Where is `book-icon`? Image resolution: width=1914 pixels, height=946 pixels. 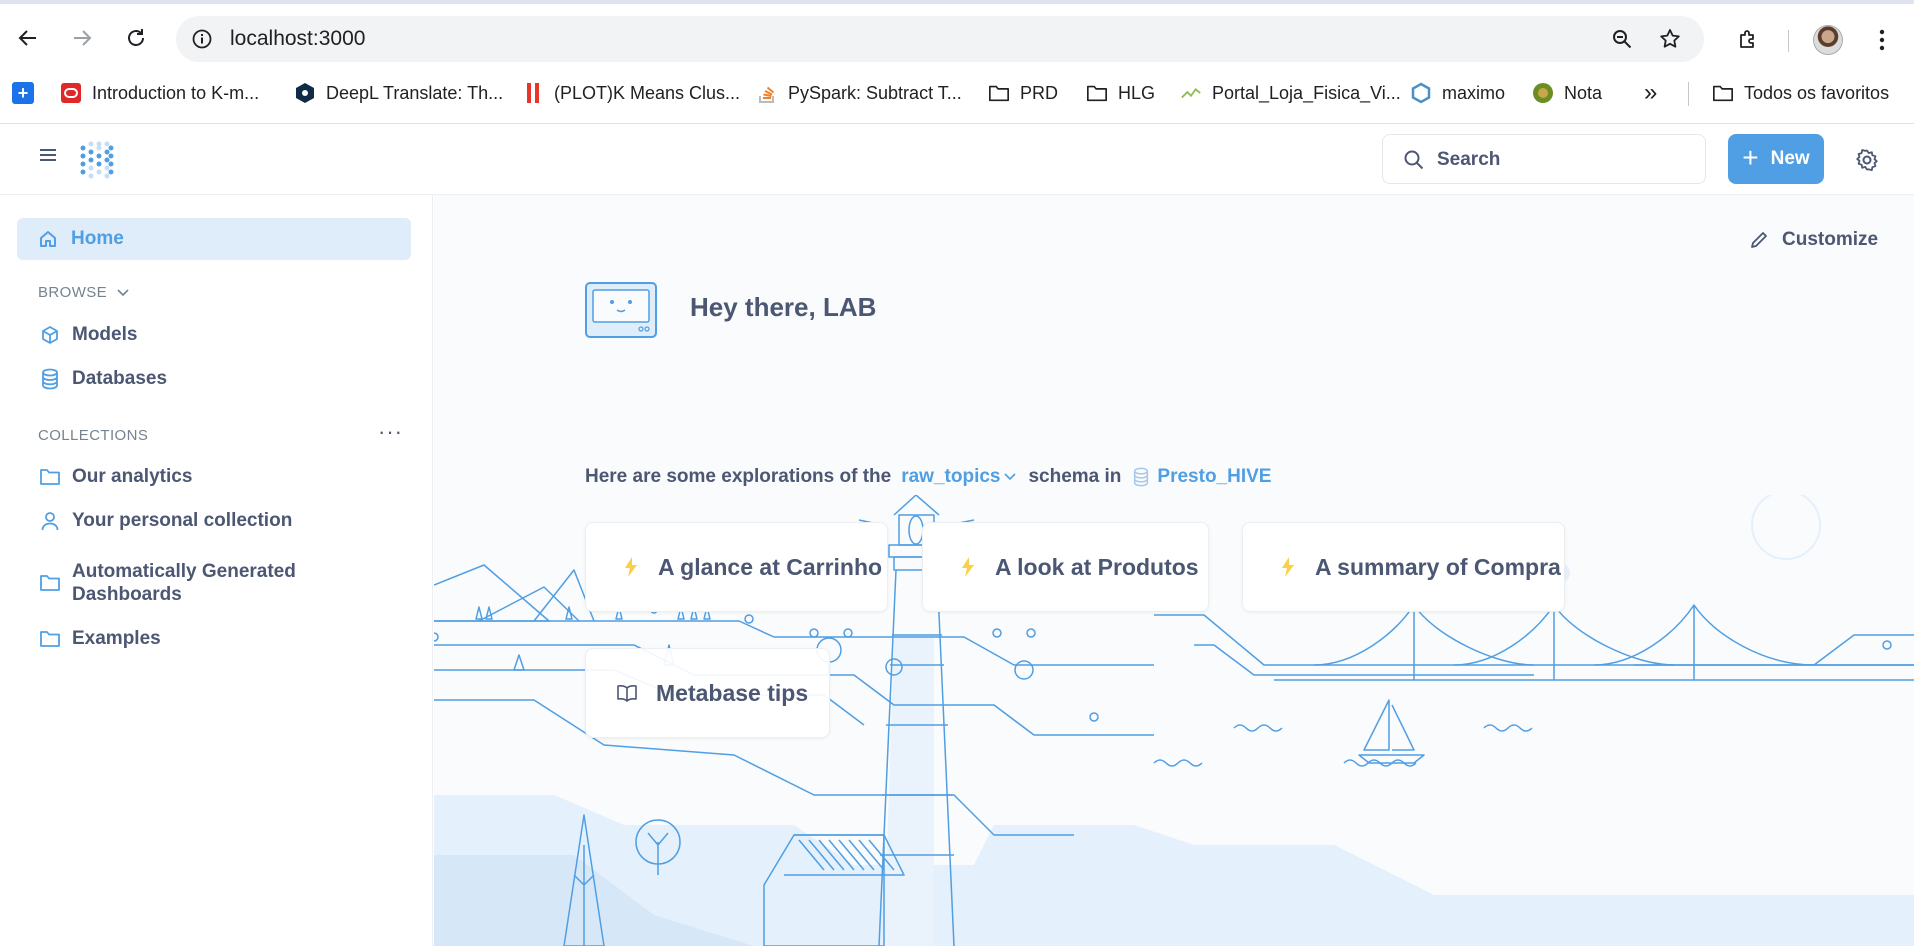
book-icon is located at coordinates (627, 693).